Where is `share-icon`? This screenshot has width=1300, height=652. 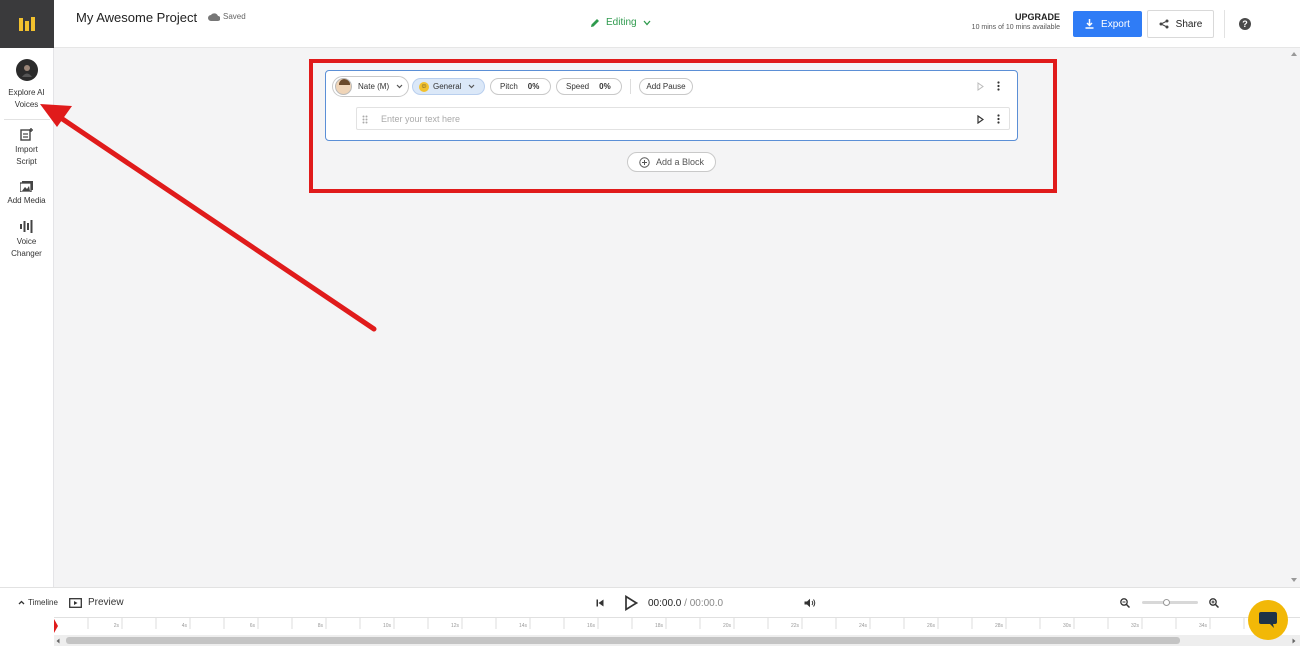
share-icon is located at coordinates (1164, 24).